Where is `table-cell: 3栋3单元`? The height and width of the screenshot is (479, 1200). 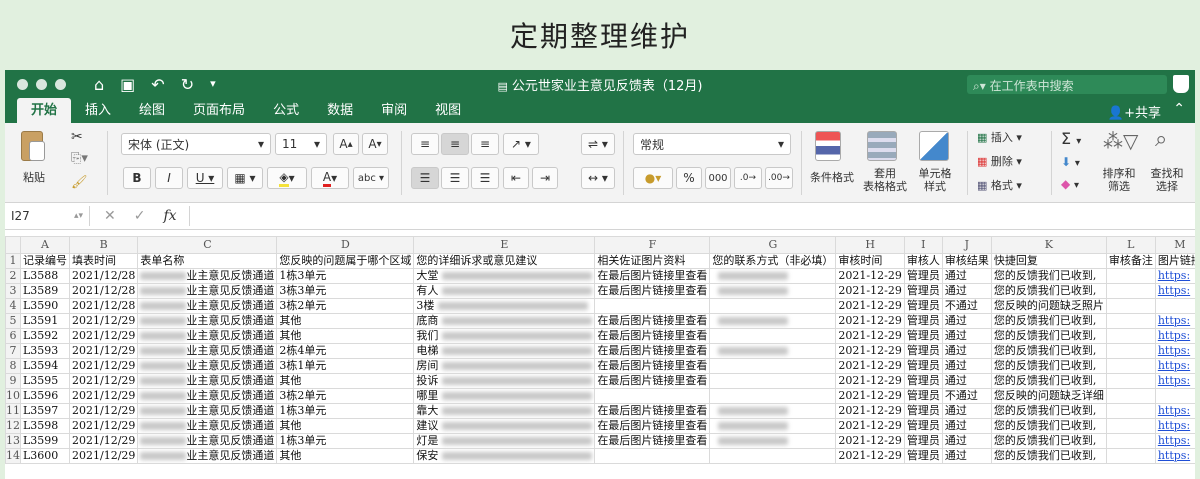 table-cell: 3栋3单元 is located at coordinates (345, 291).